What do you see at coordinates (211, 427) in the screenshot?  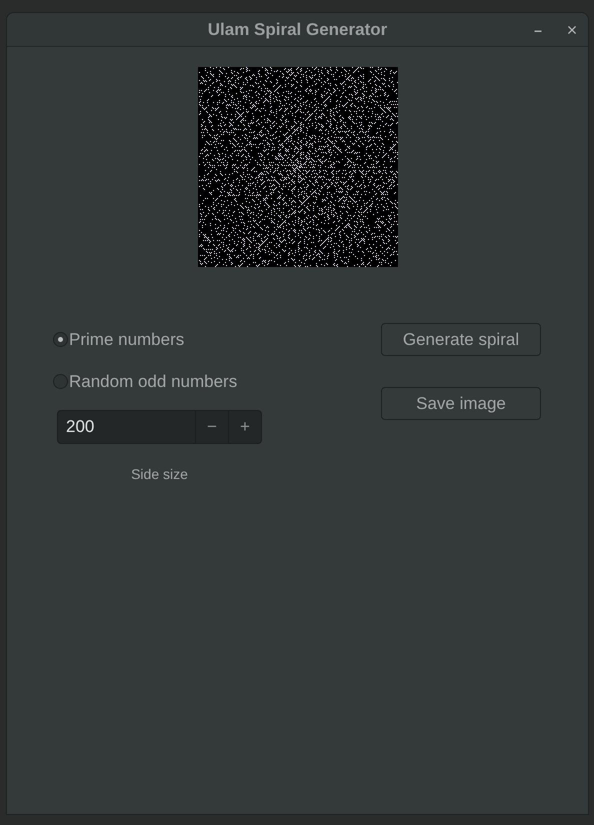 I see `decrement-button: −` at bounding box center [211, 427].